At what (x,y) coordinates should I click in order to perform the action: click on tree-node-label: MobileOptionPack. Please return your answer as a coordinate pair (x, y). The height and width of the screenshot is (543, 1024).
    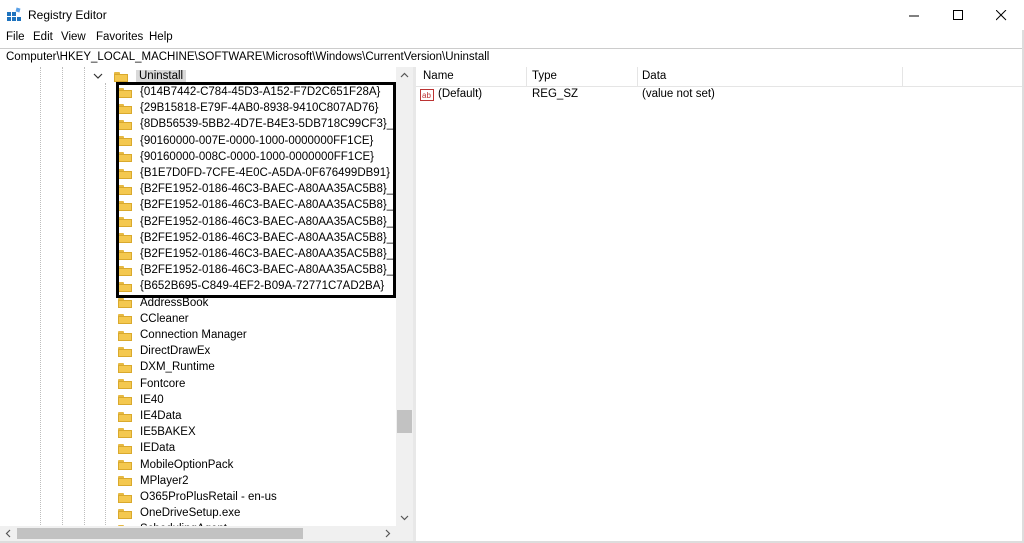
    Looking at the image, I should click on (187, 464).